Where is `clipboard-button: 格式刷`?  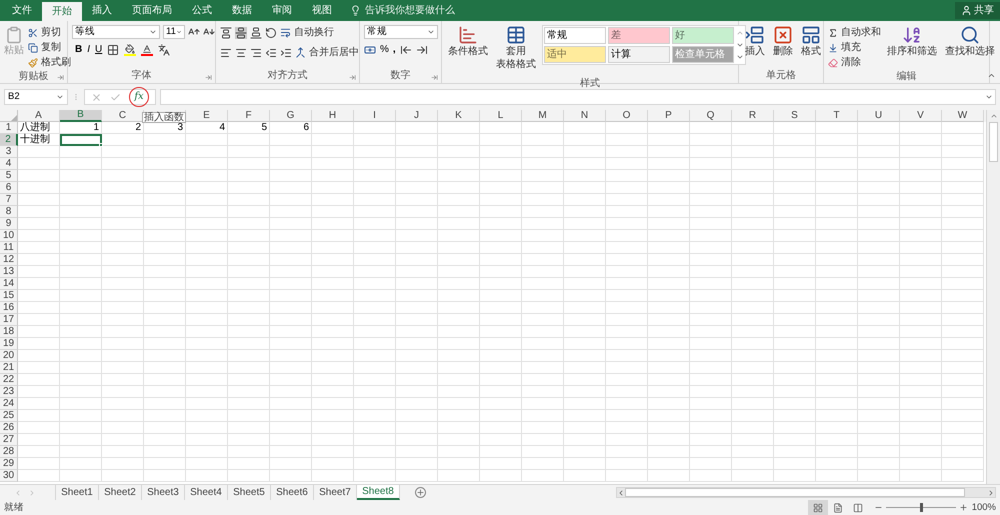
clipboard-button: 格式刷 is located at coordinates (49, 62).